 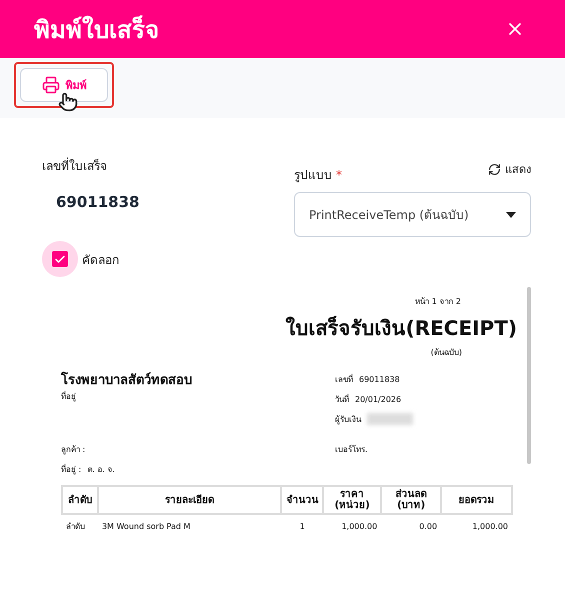 What do you see at coordinates (494, 169) in the screenshot?
I see `refresh-icon` at bounding box center [494, 169].